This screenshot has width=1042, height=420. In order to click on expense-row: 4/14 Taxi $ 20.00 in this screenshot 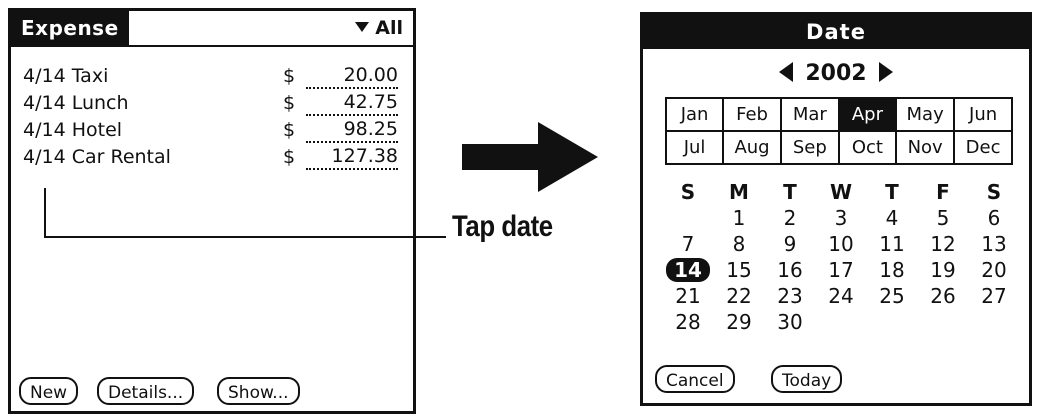, I will do `click(213, 76)`.